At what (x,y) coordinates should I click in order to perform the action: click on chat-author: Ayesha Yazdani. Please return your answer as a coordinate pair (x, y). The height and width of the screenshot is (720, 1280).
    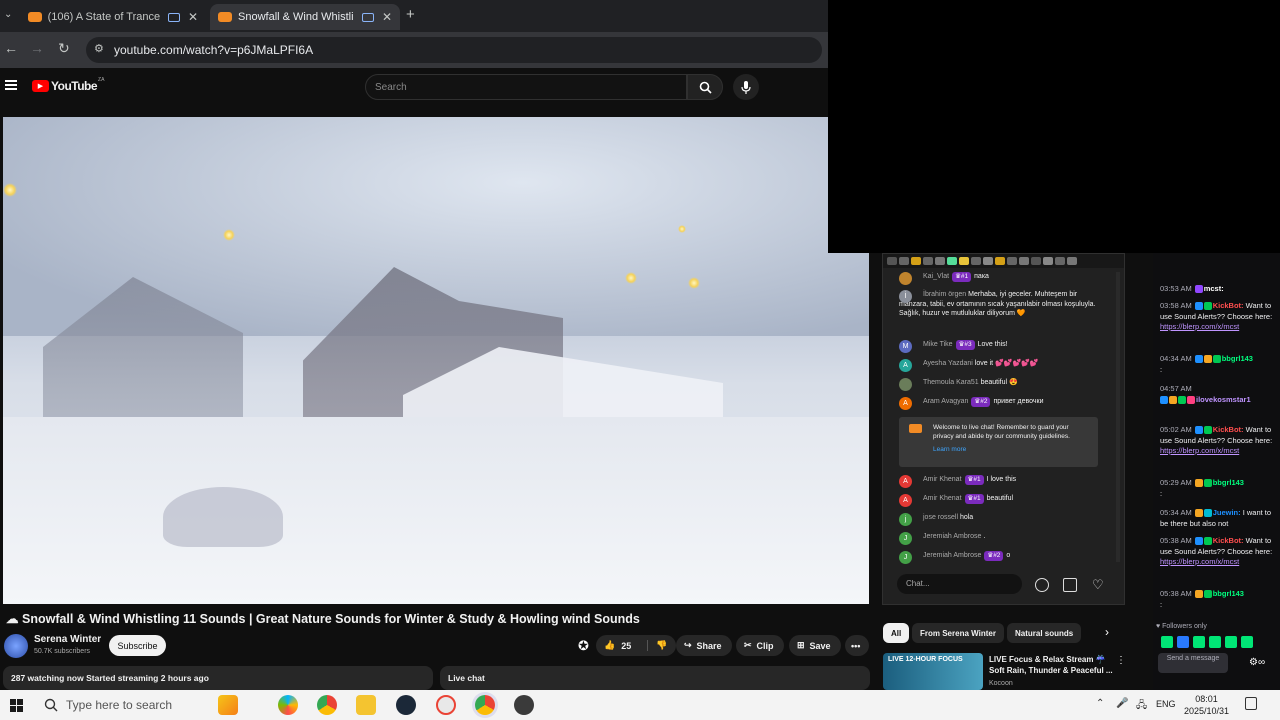
    Looking at the image, I should click on (948, 363).